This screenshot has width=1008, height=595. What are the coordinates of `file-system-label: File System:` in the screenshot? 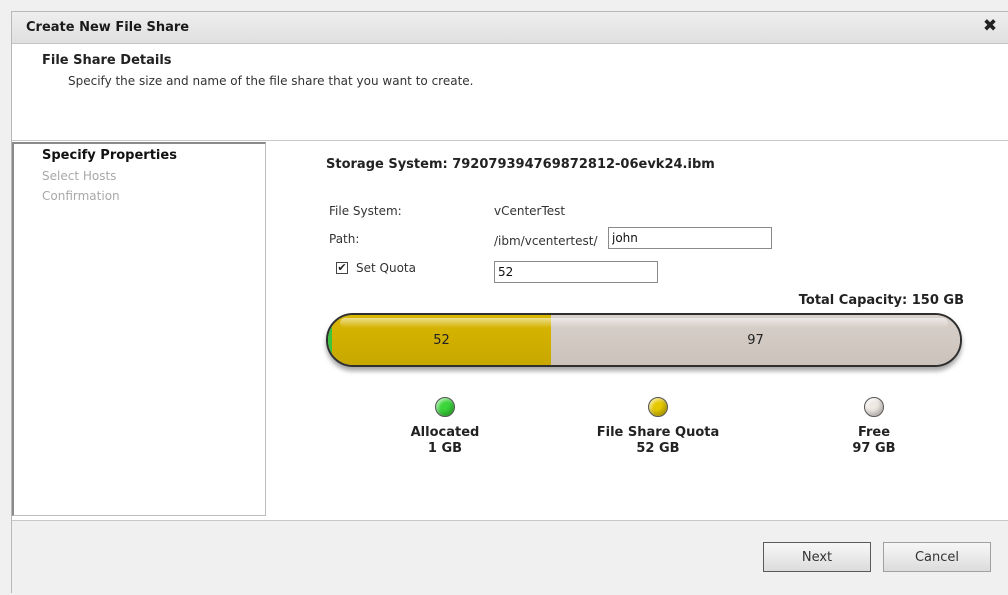 It's located at (365, 211).